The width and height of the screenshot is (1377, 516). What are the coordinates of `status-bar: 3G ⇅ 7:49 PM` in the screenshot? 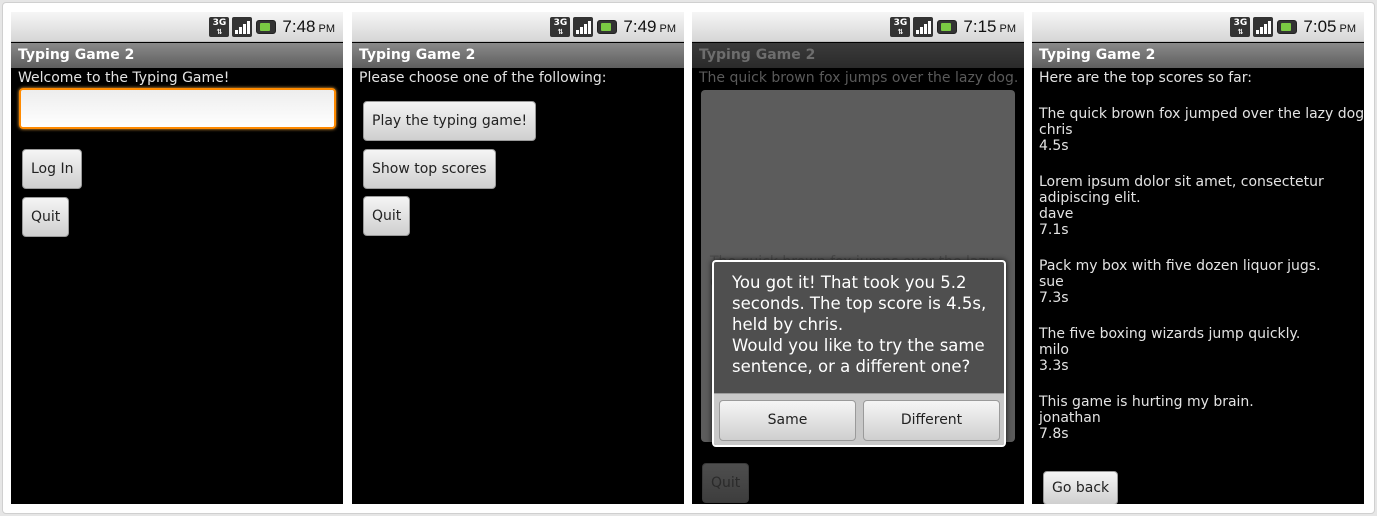 It's located at (518, 27).